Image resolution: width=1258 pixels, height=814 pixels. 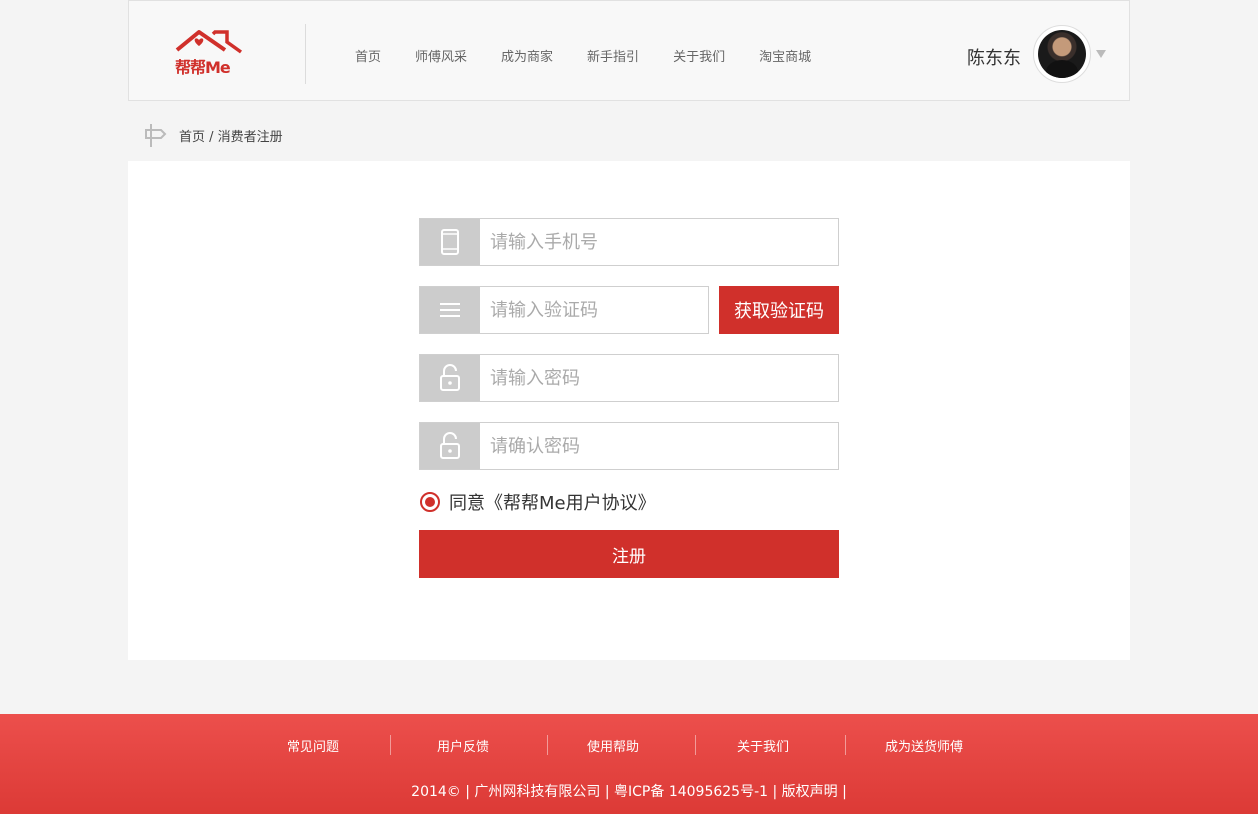 I want to click on user-name: 陈东东, so click(x=994, y=57).